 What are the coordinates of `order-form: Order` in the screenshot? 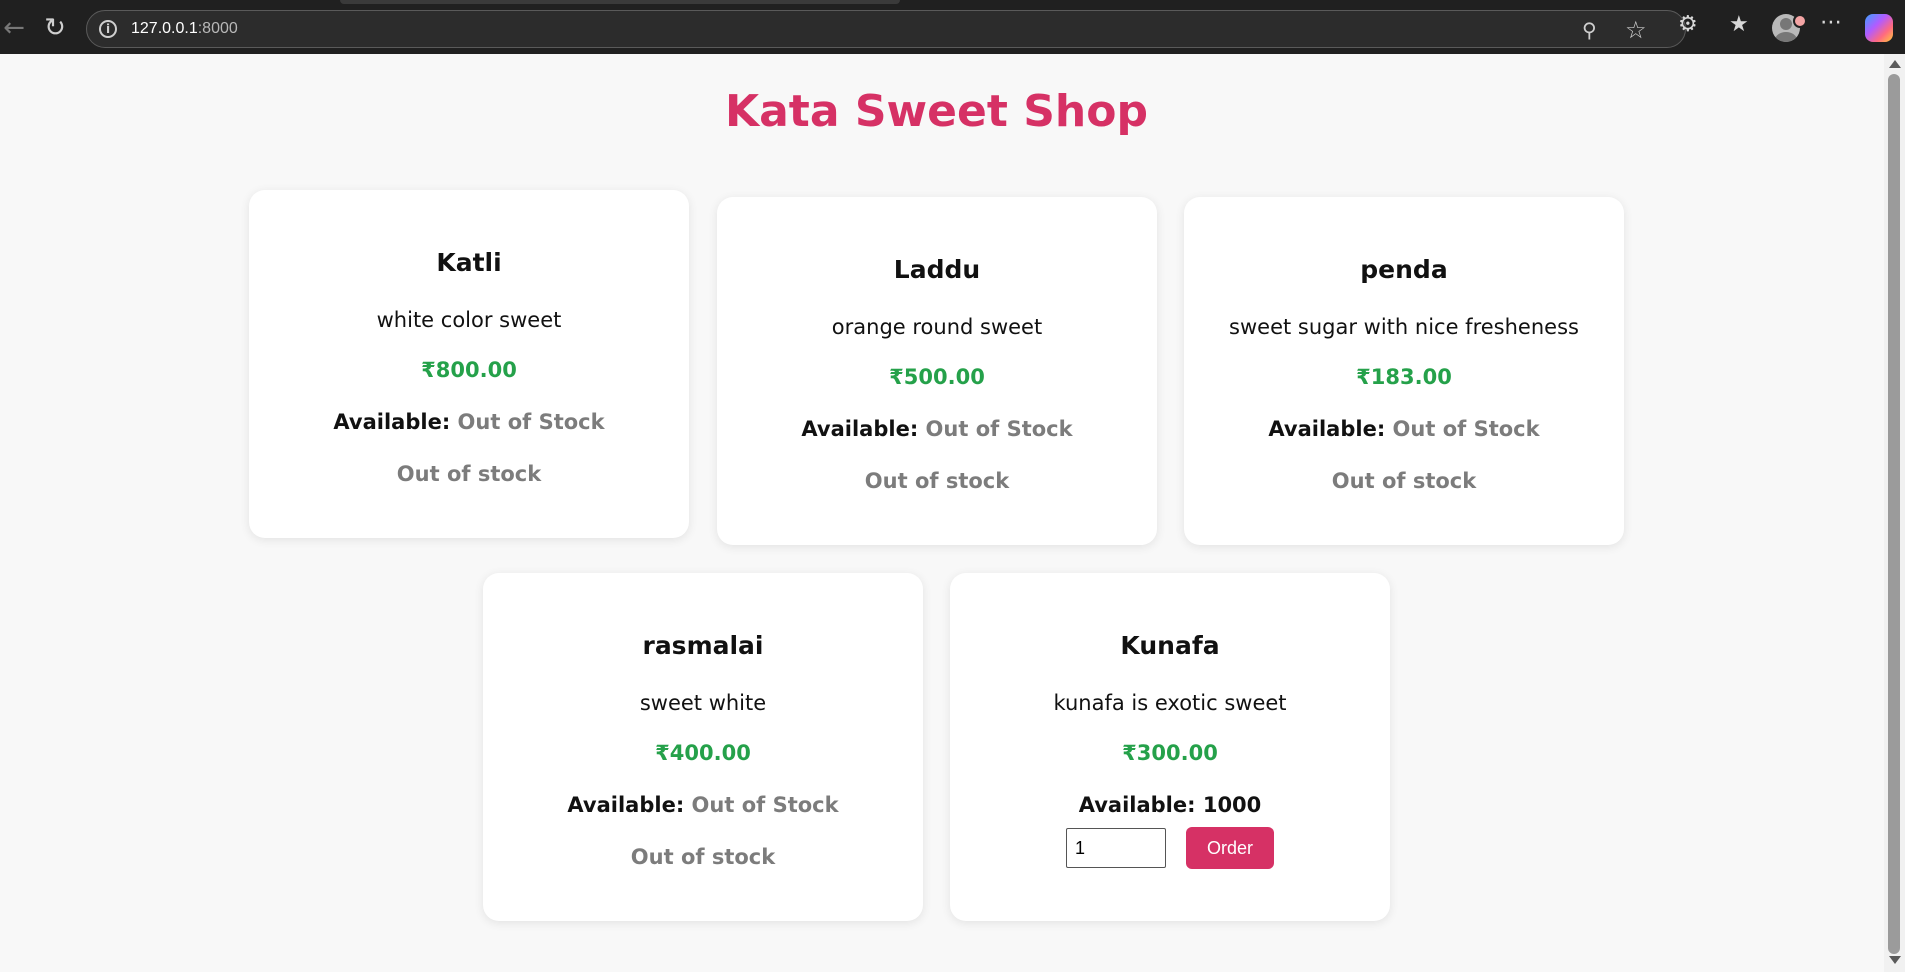 It's located at (1170, 848).